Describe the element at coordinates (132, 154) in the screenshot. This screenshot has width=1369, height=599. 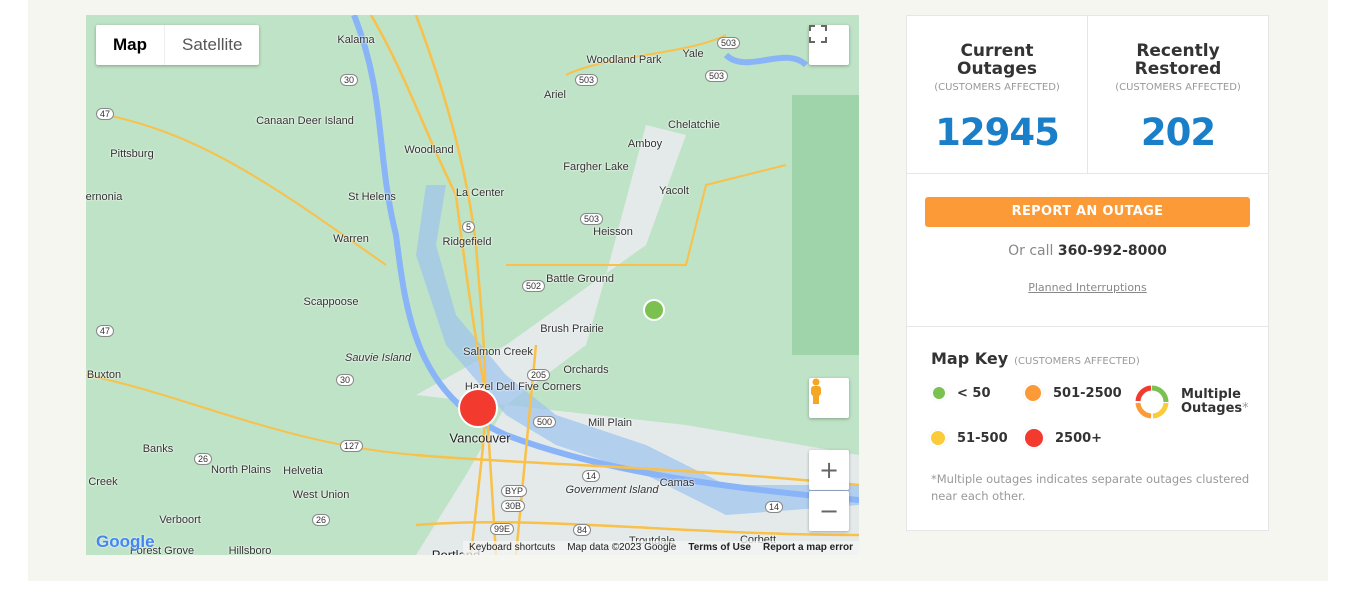
I see `map-place-label: Pittsburg` at that location.